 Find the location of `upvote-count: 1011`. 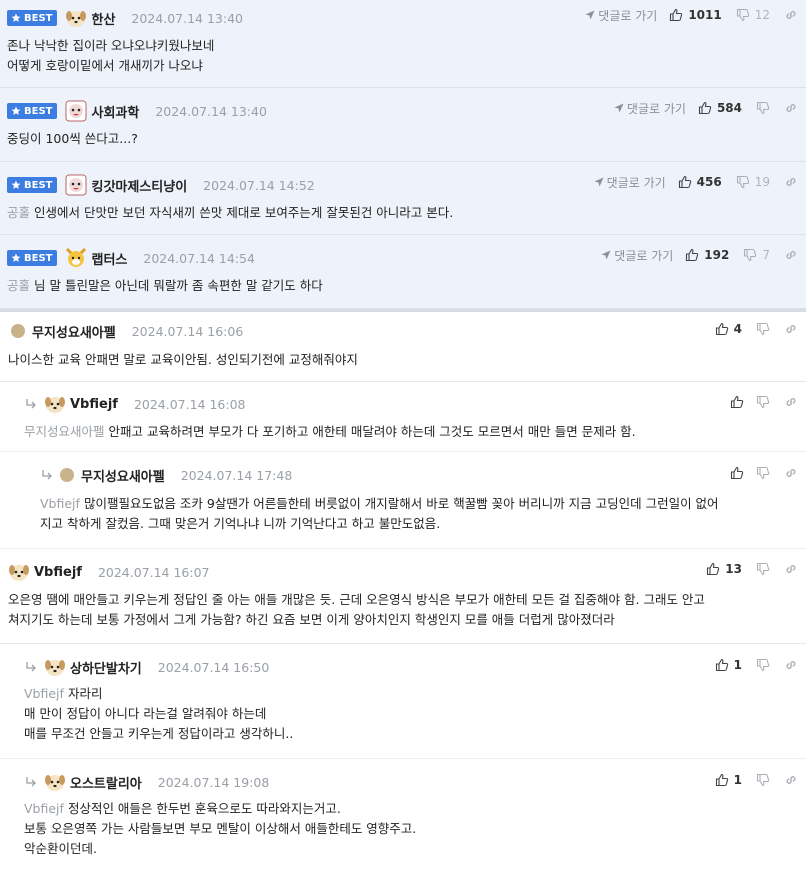

upvote-count: 1011 is located at coordinates (705, 15).